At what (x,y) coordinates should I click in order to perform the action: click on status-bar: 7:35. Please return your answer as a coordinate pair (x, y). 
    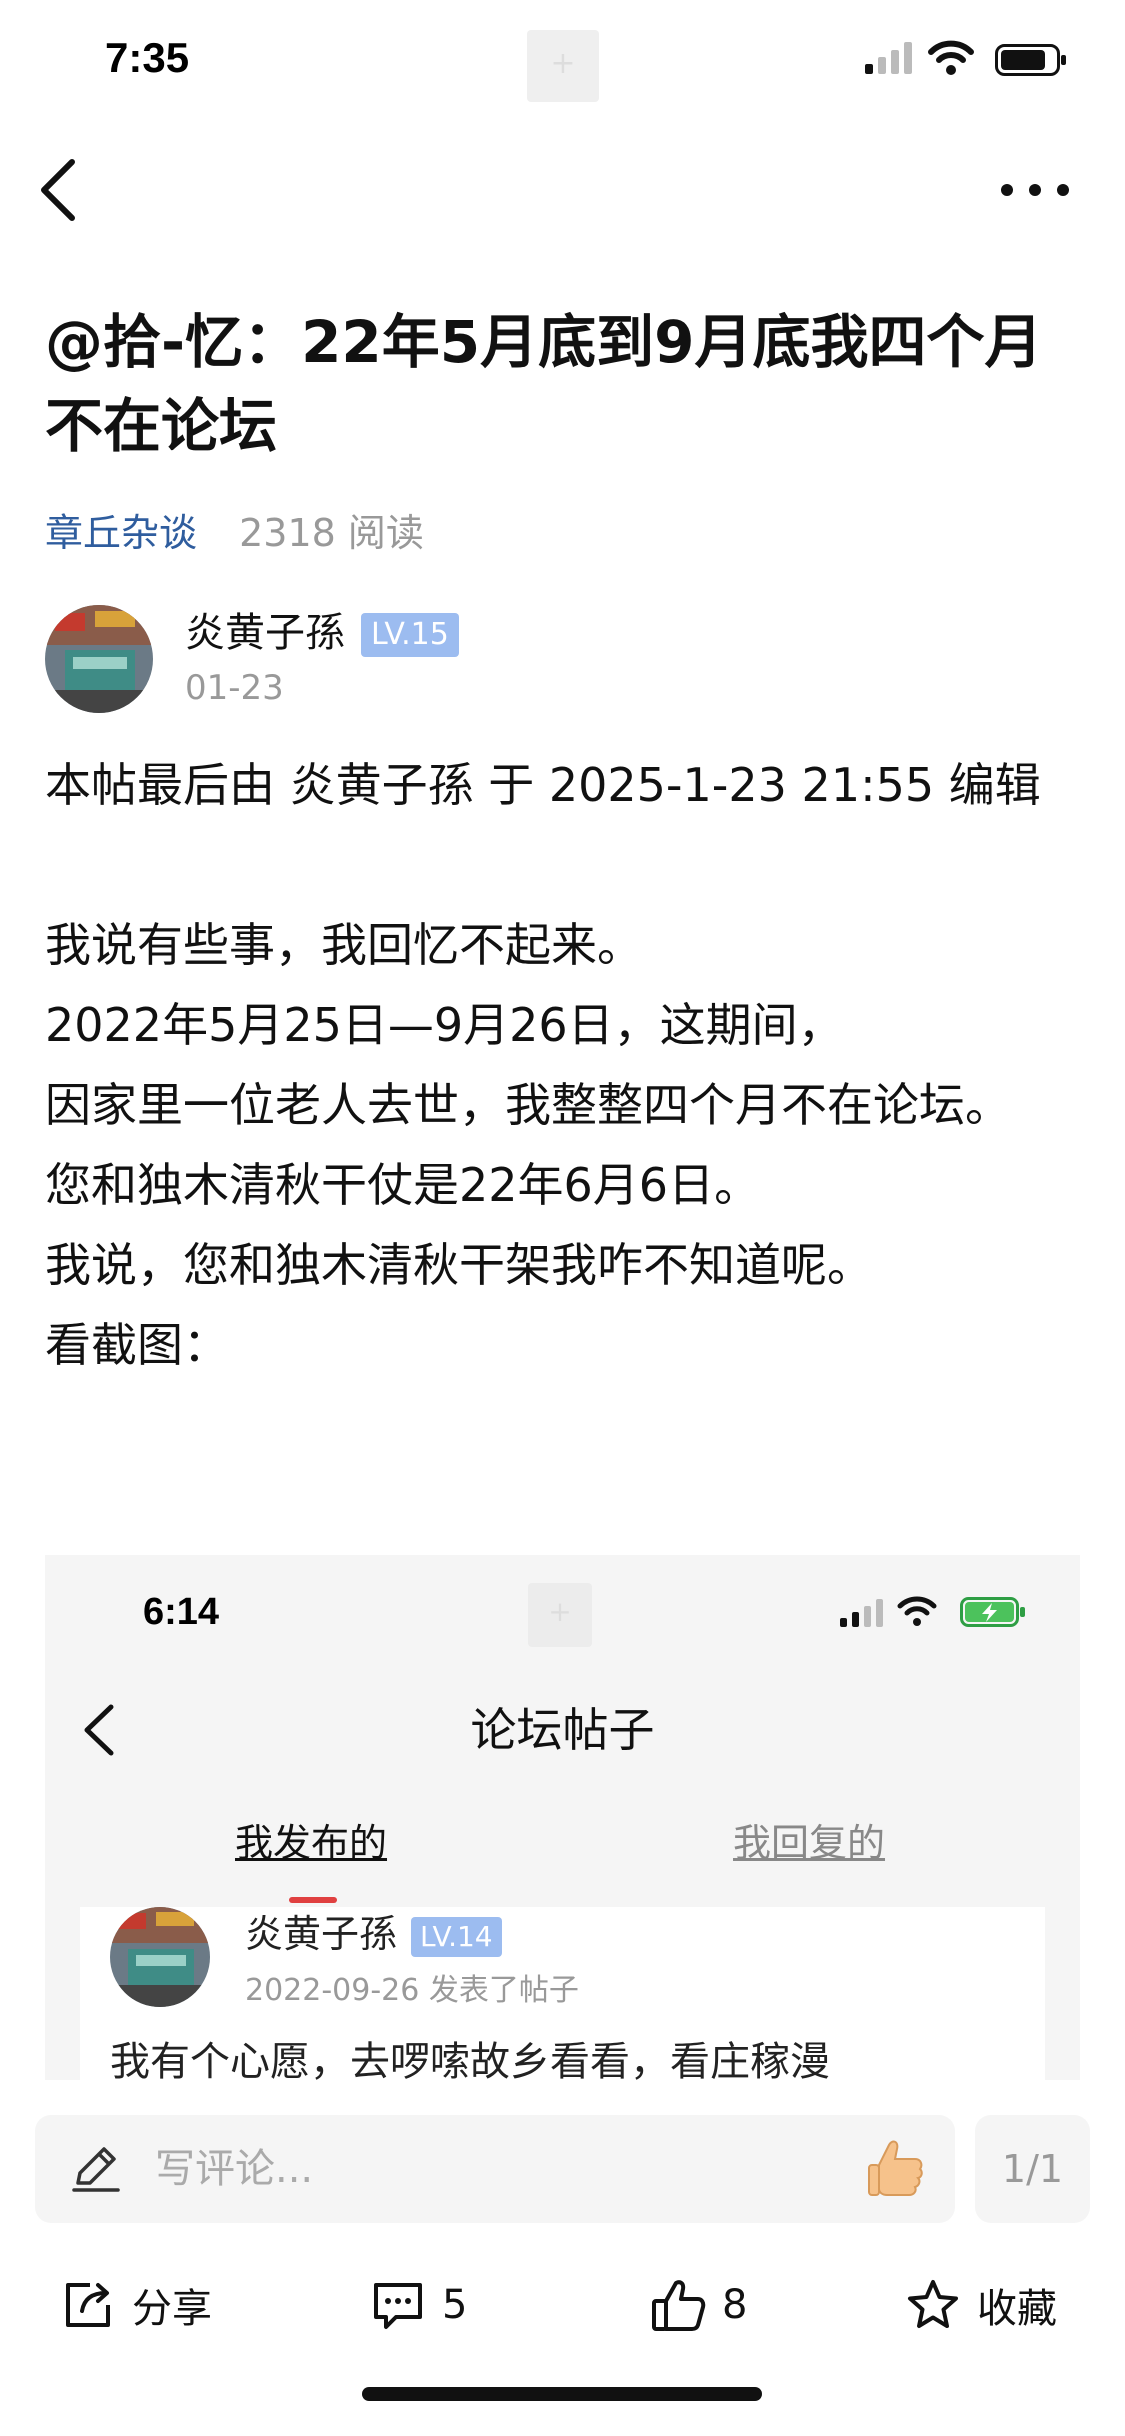
    Looking at the image, I should click on (562, 60).